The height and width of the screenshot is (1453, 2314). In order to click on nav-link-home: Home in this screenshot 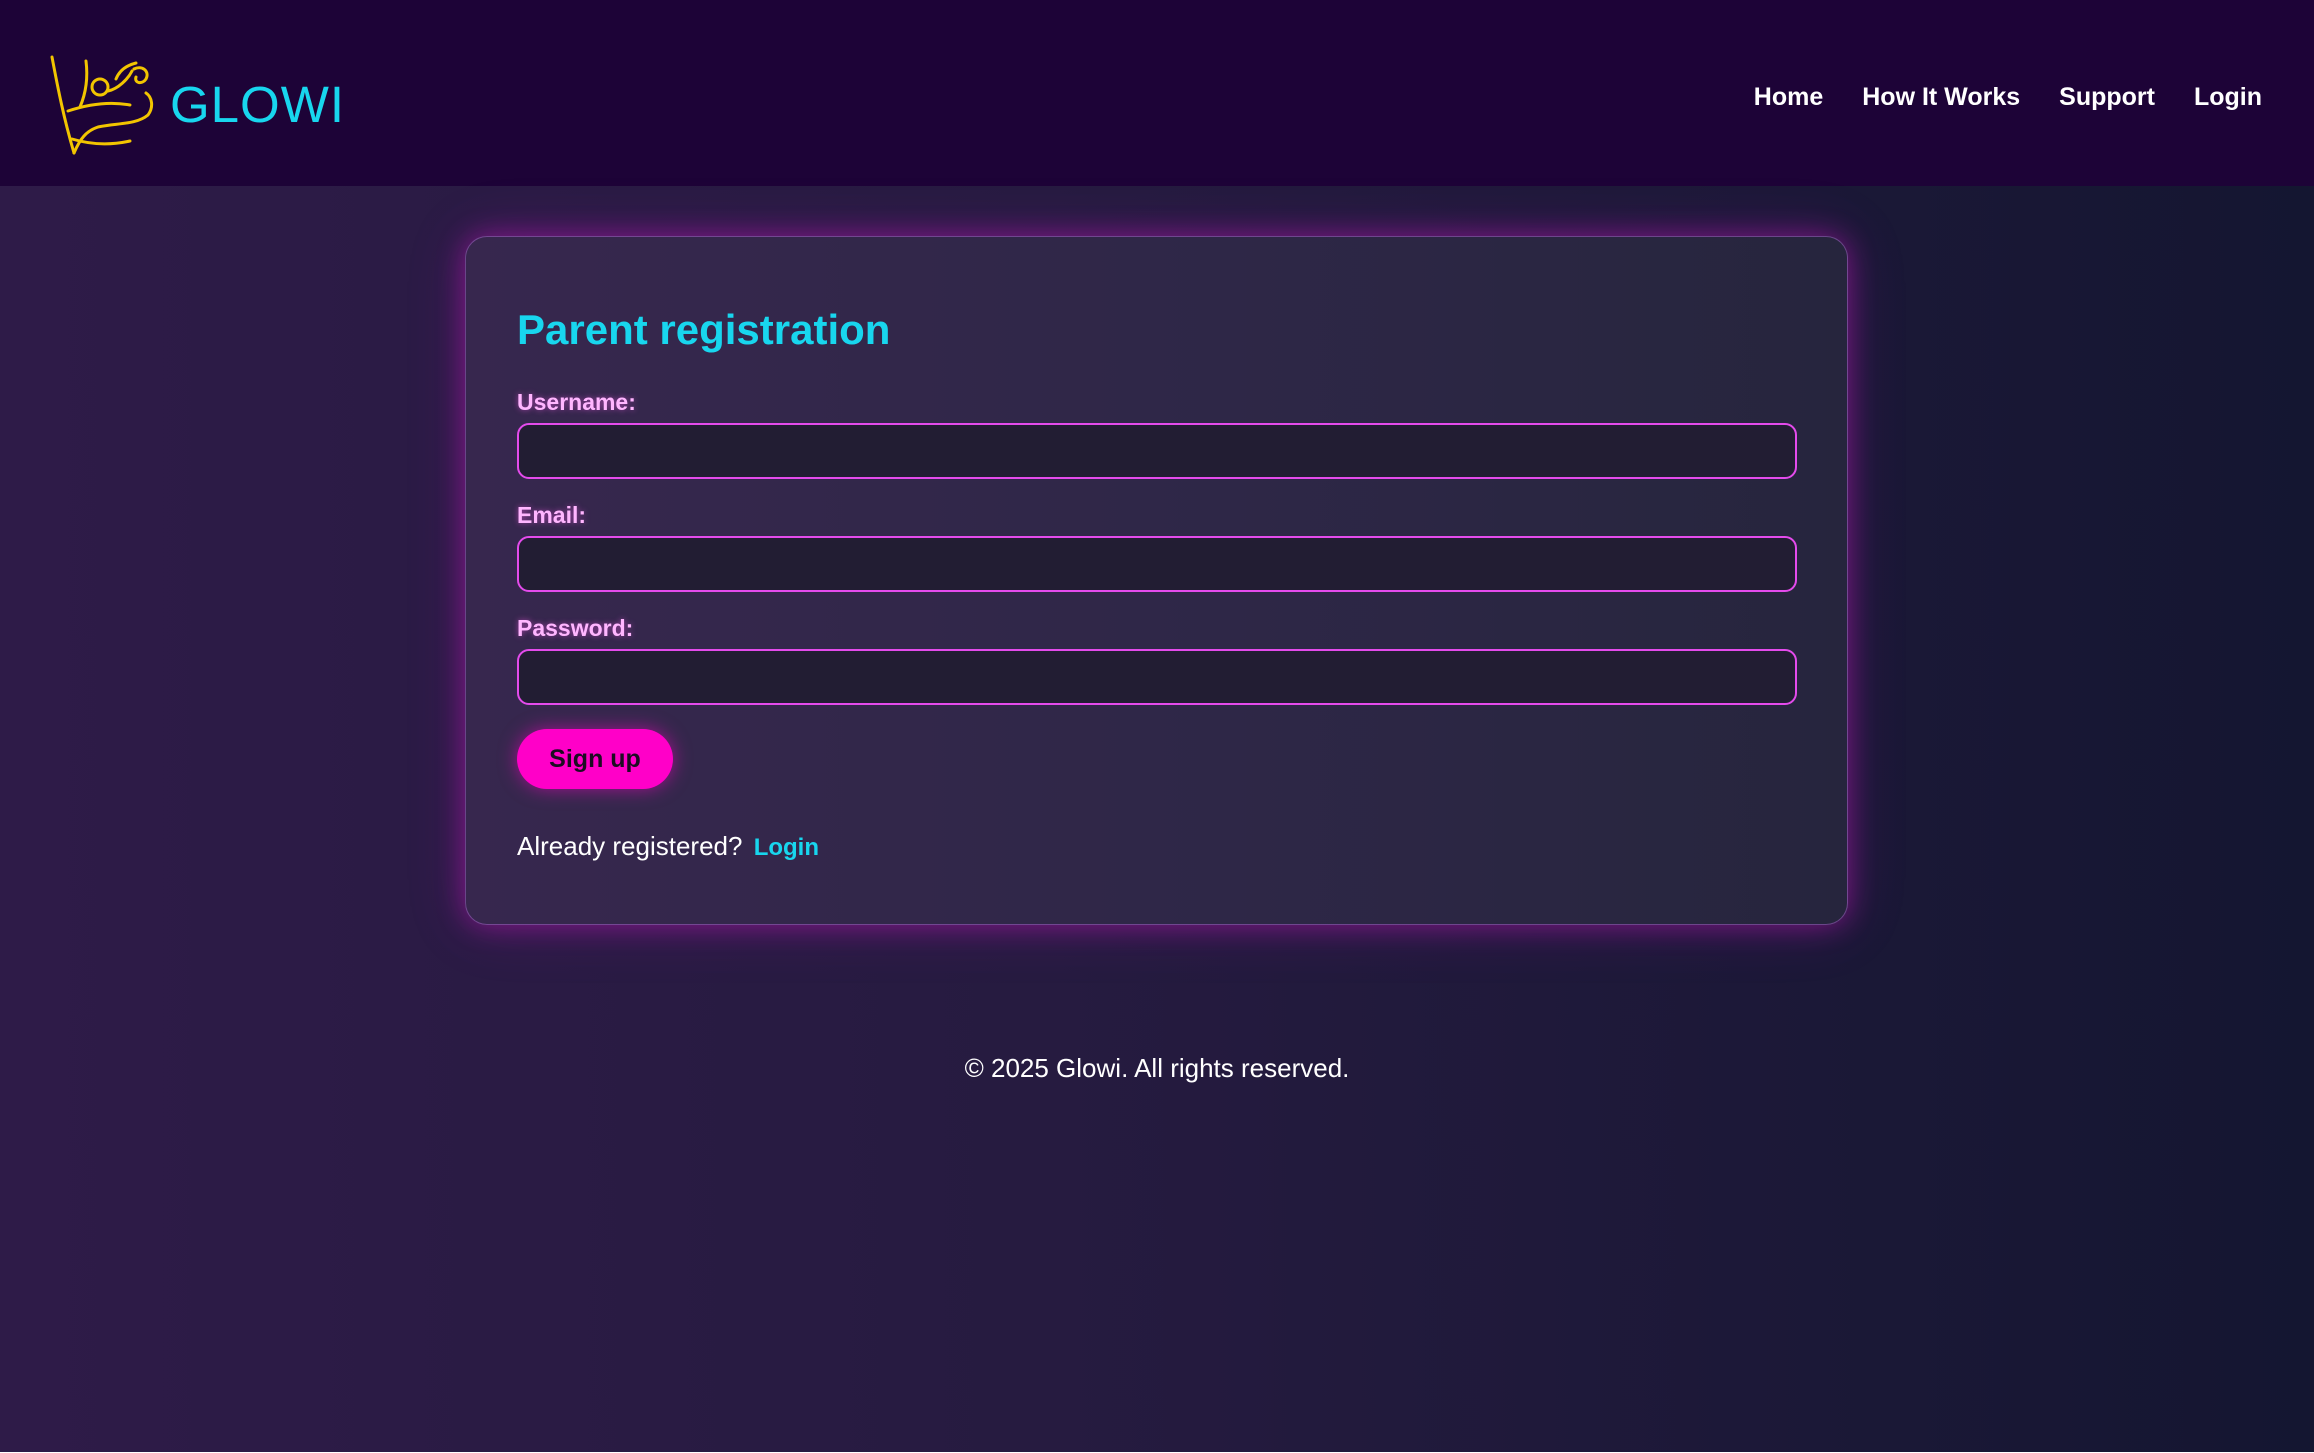, I will do `click(1788, 97)`.